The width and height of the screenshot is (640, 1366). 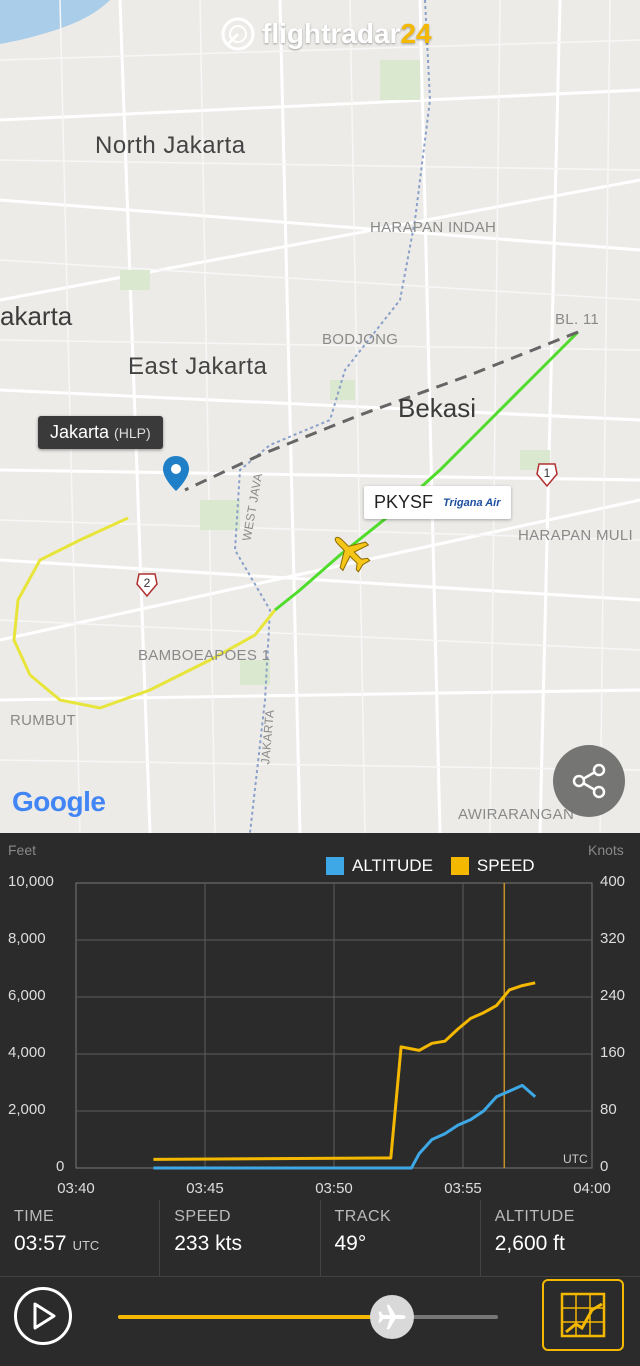 I want to click on label-harapan-indah: HARAPAN INDAH, so click(x=433, y=227).